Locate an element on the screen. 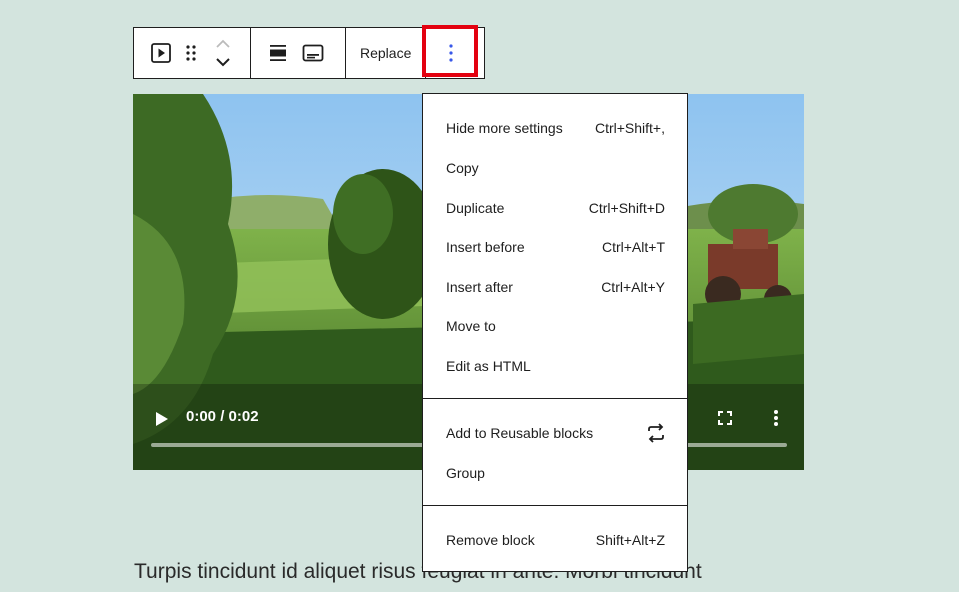 The height and width of the screenshot is (592, 959). reusable-block-icon is located at coordinates (656, 433).